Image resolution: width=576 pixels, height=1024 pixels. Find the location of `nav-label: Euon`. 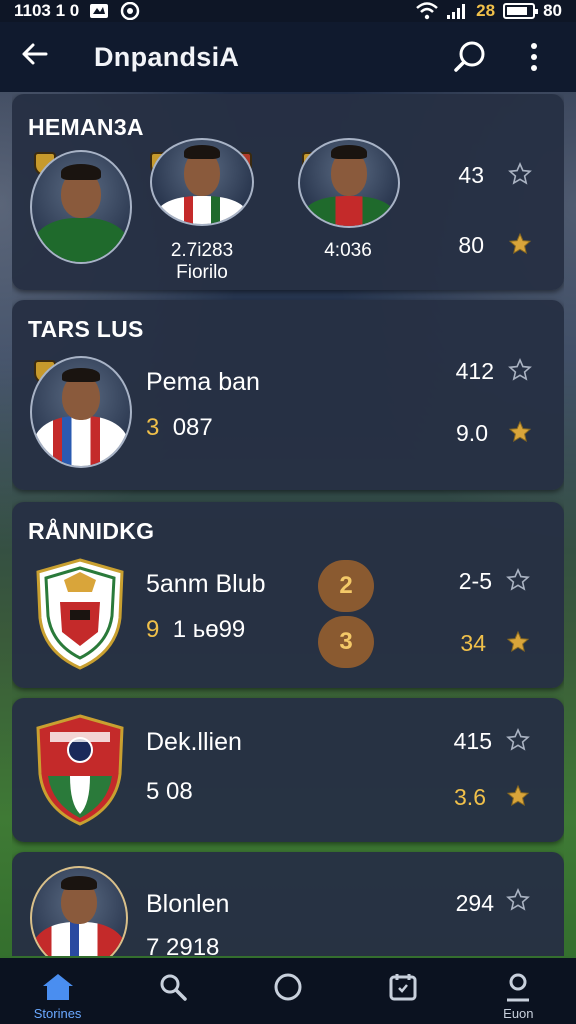

nav-label: Euon is located at coordinates (518, 1013).